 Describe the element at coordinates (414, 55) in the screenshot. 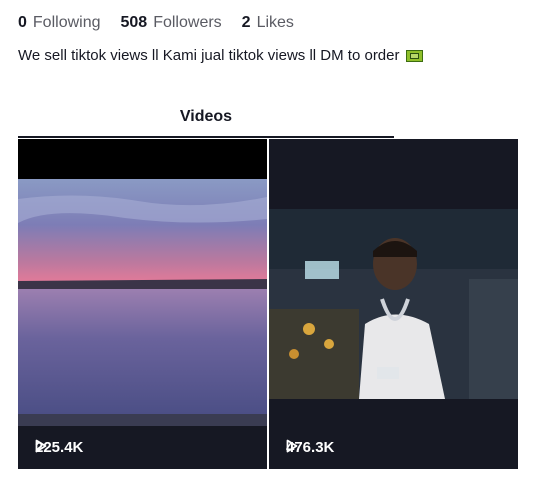

I see `money-flag-icon` at that location.